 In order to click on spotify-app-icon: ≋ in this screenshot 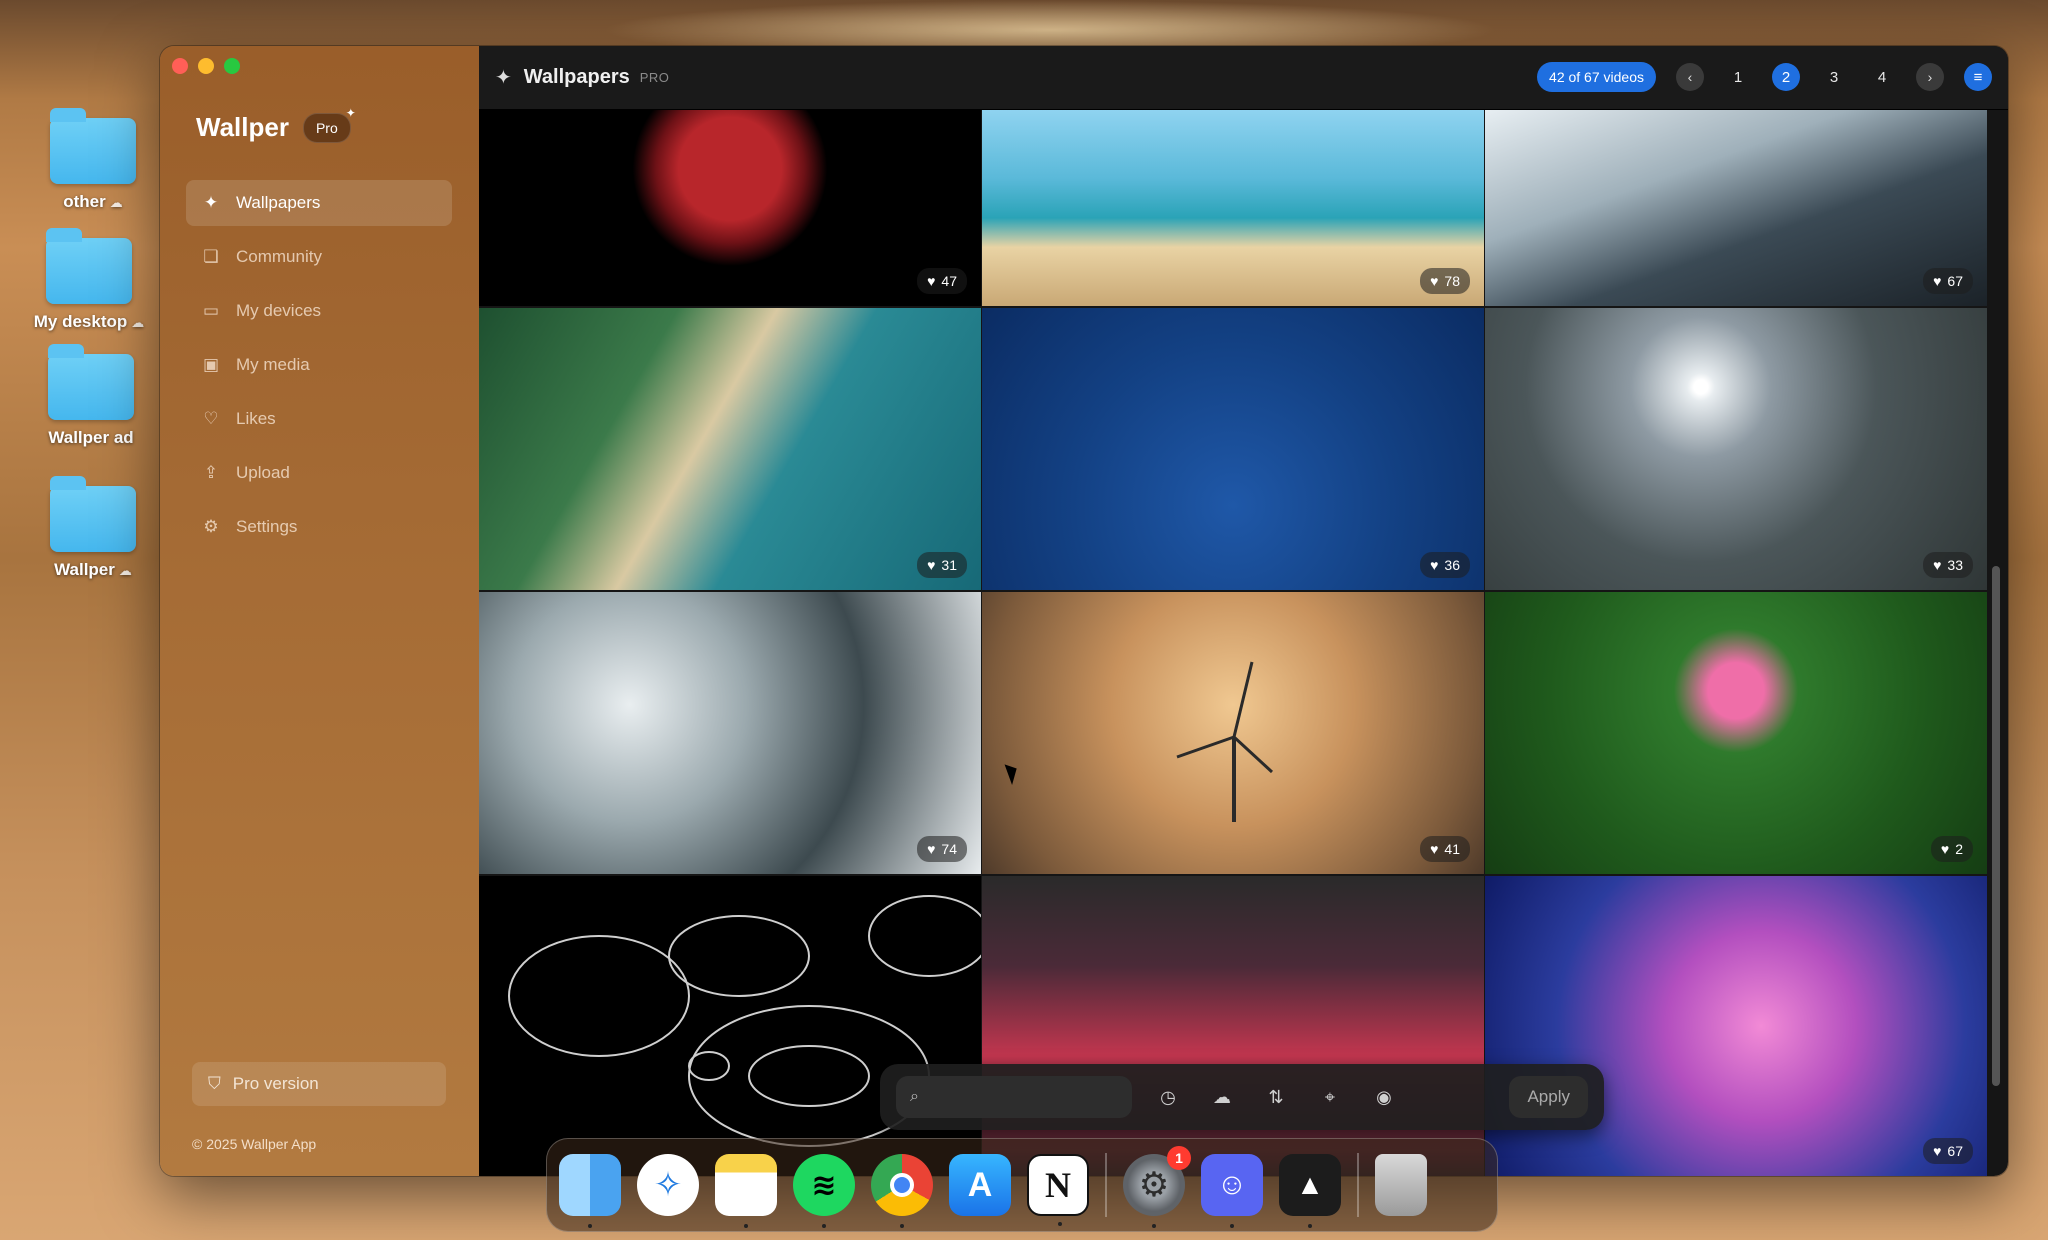, I will do `click(824, 1191)`.